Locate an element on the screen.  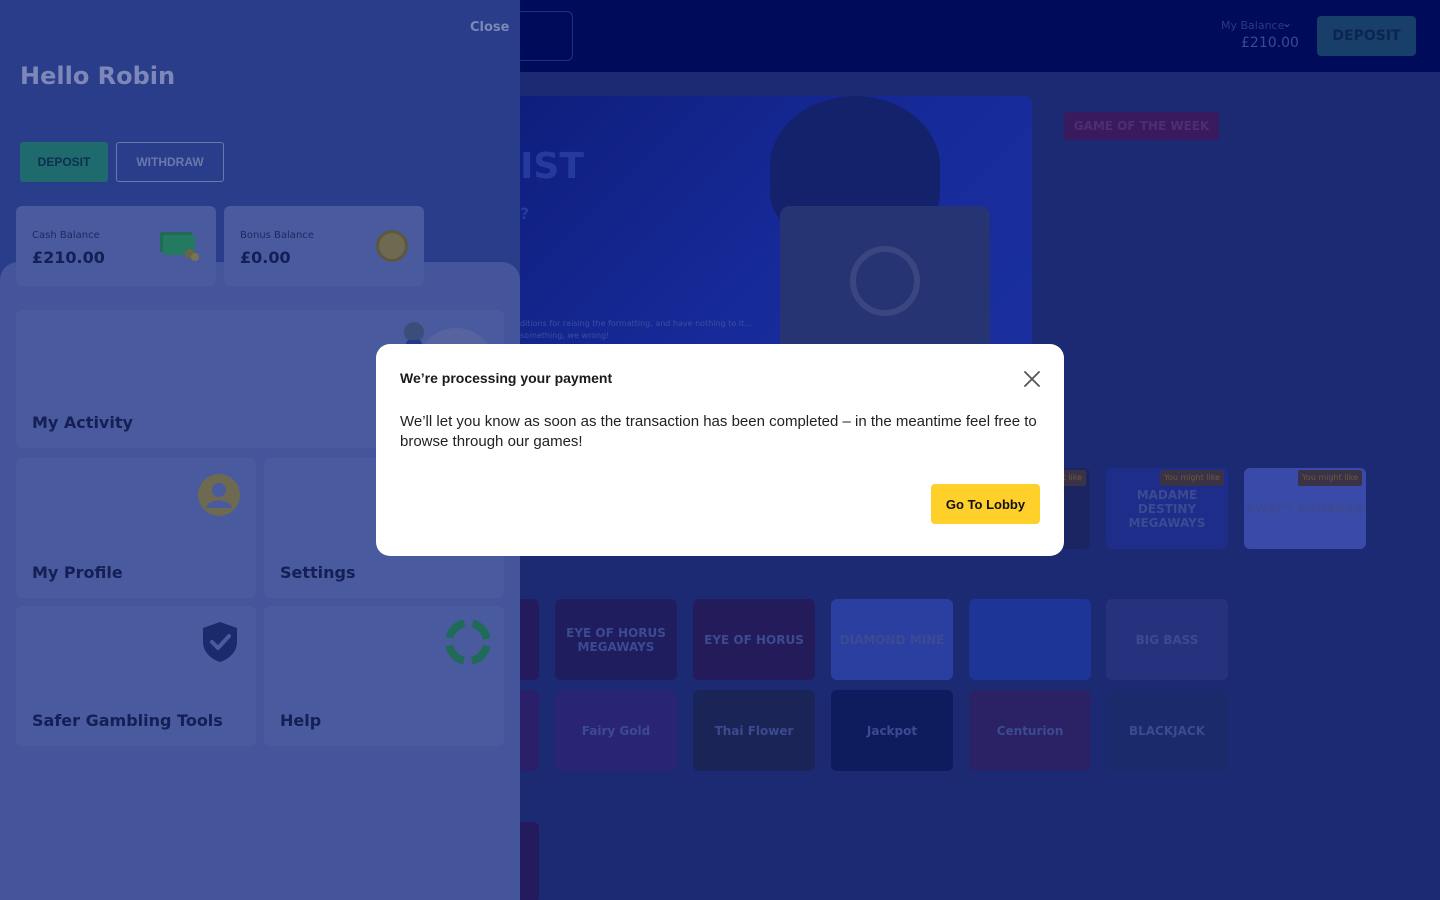
help-label: Help is located at coordinates (301, 720).